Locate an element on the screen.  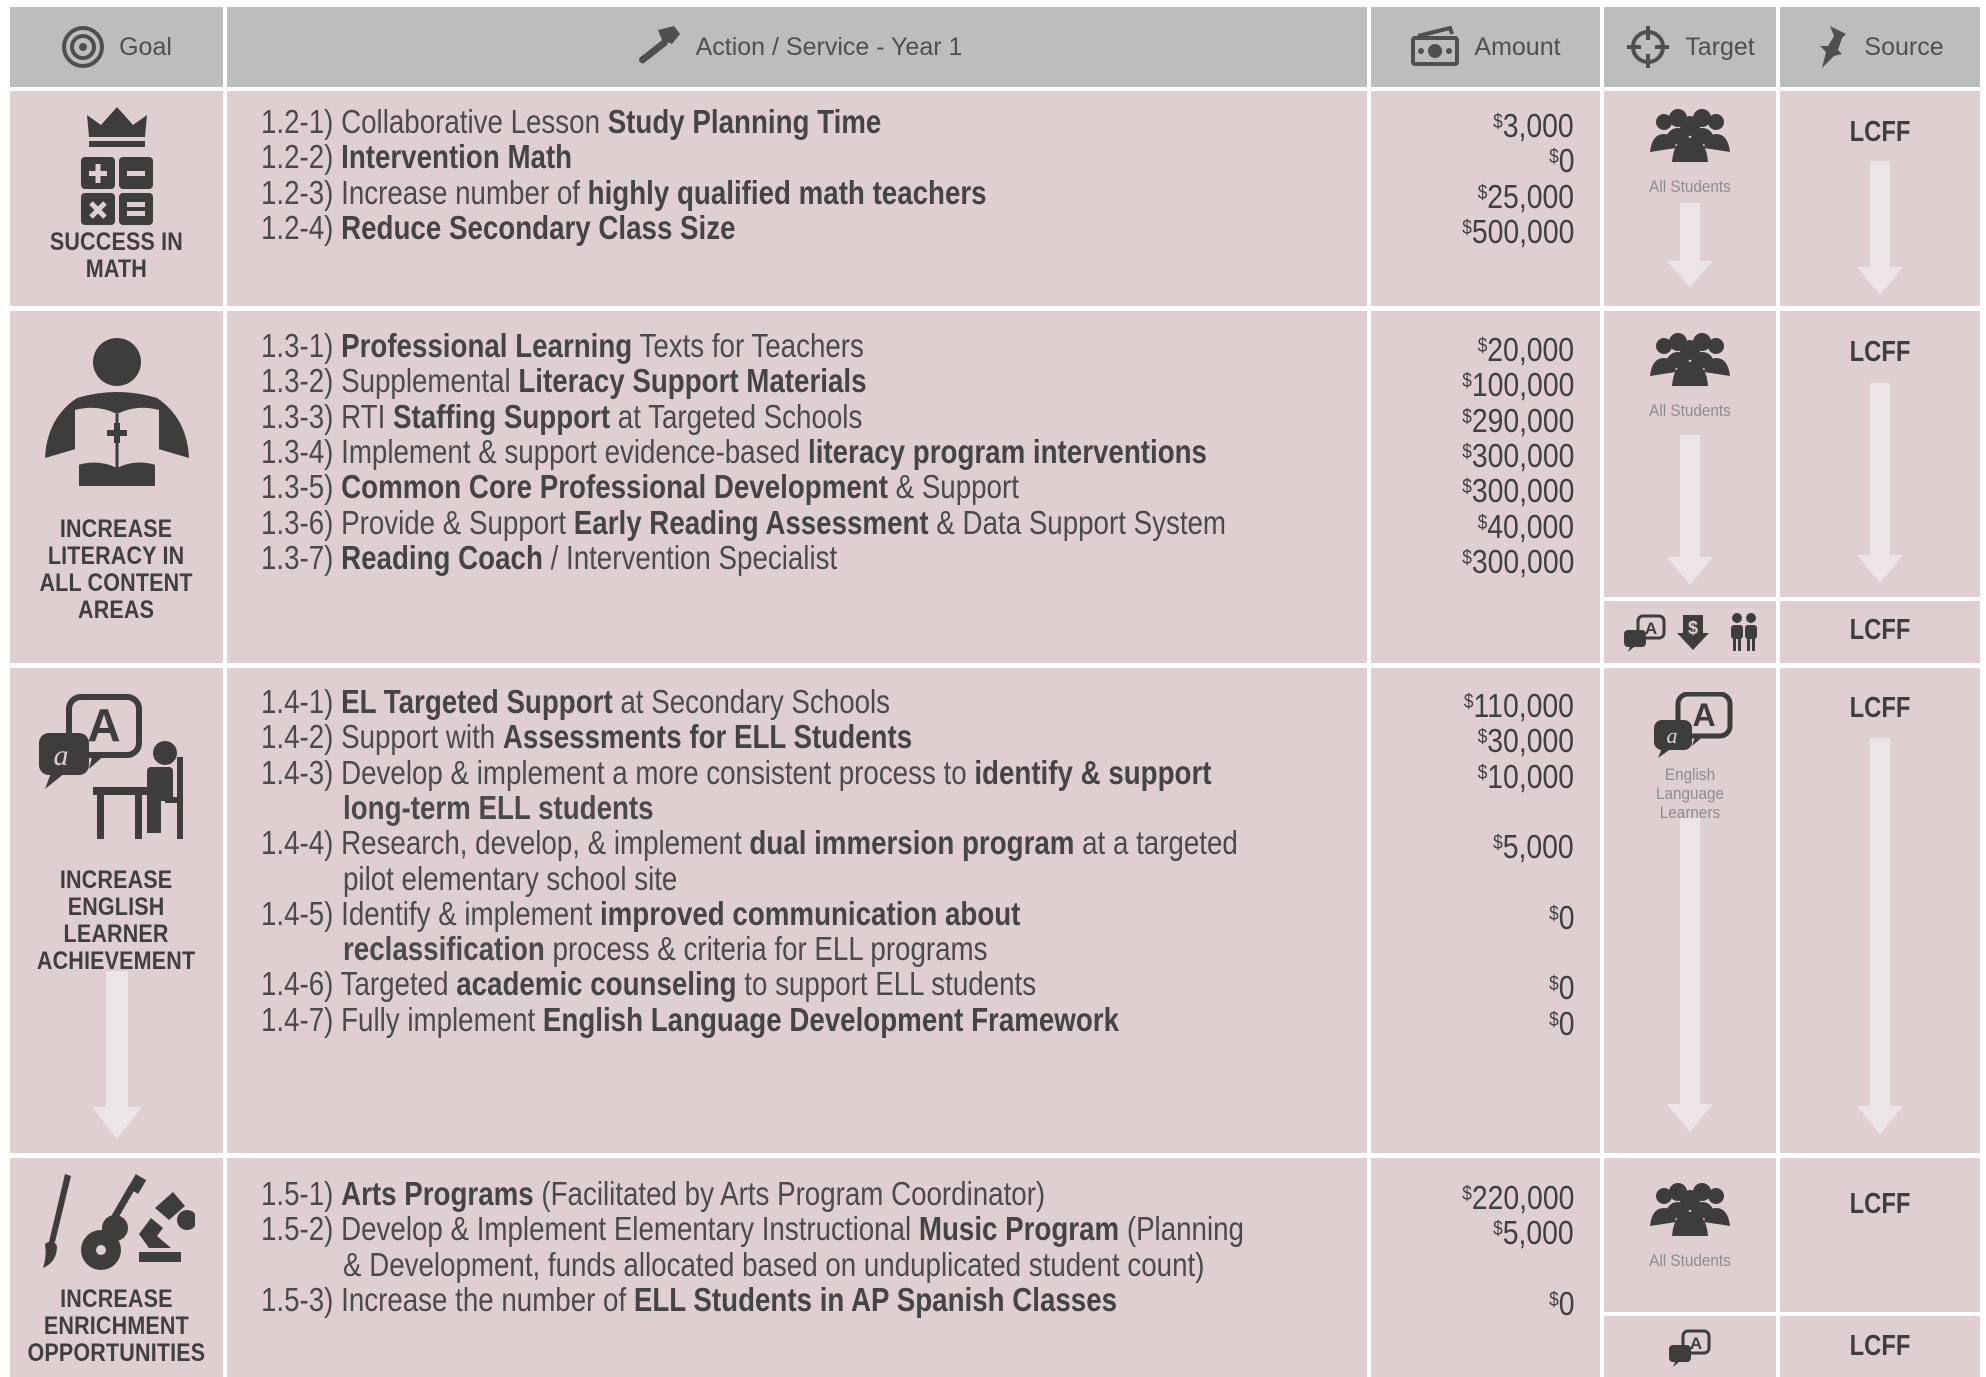
header-goal-label: Goal is located at coordinates (145, 46).